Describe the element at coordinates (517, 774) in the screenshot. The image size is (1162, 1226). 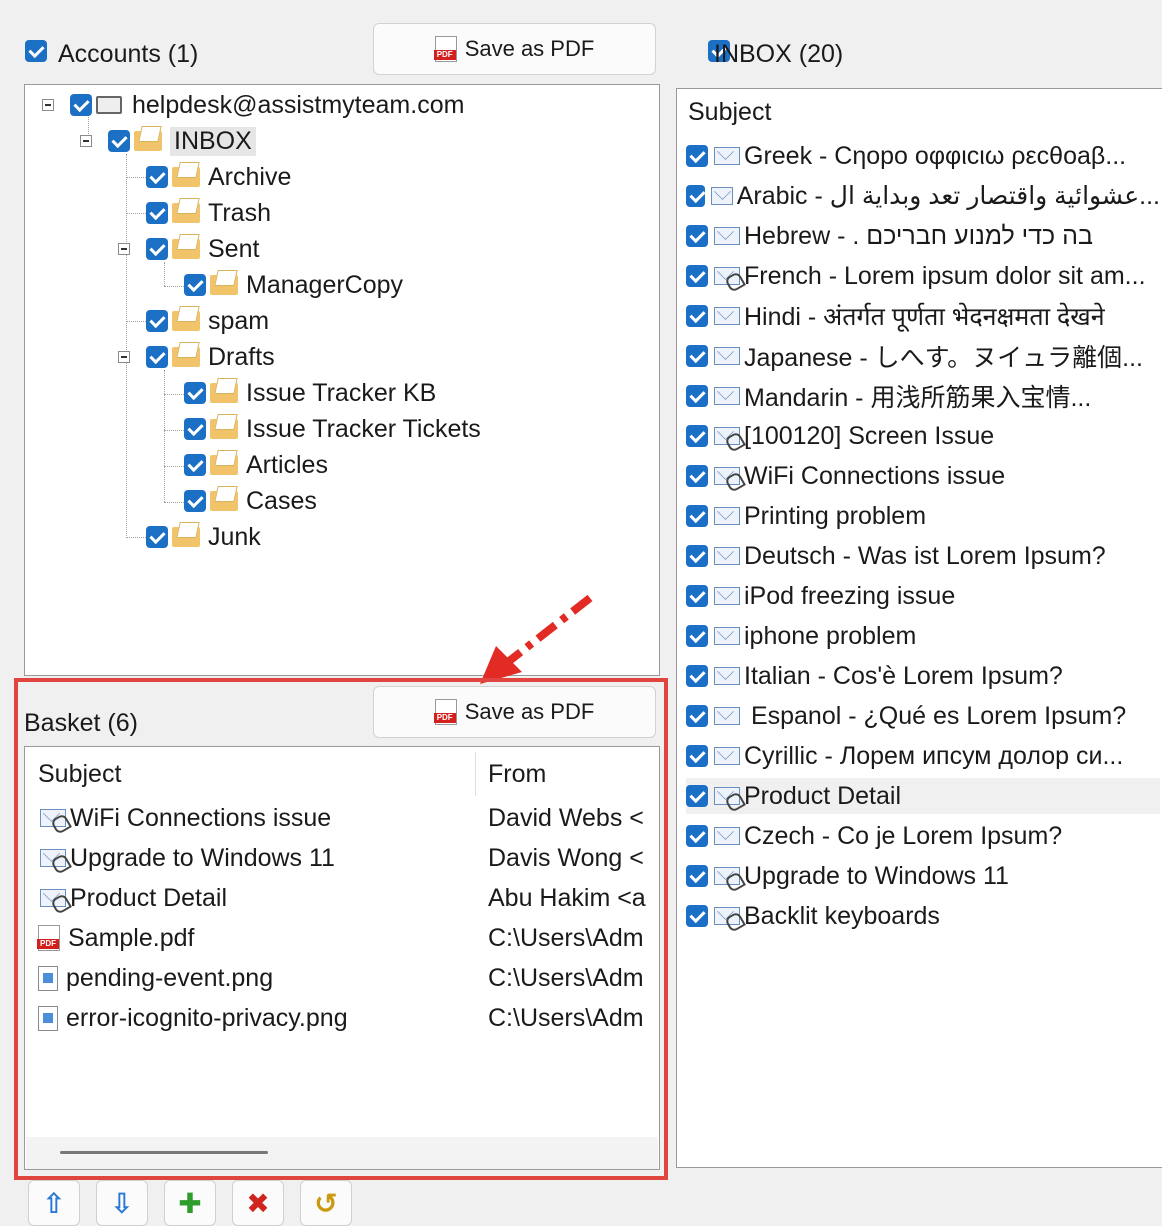
I see `column-header-from: From` at that location.